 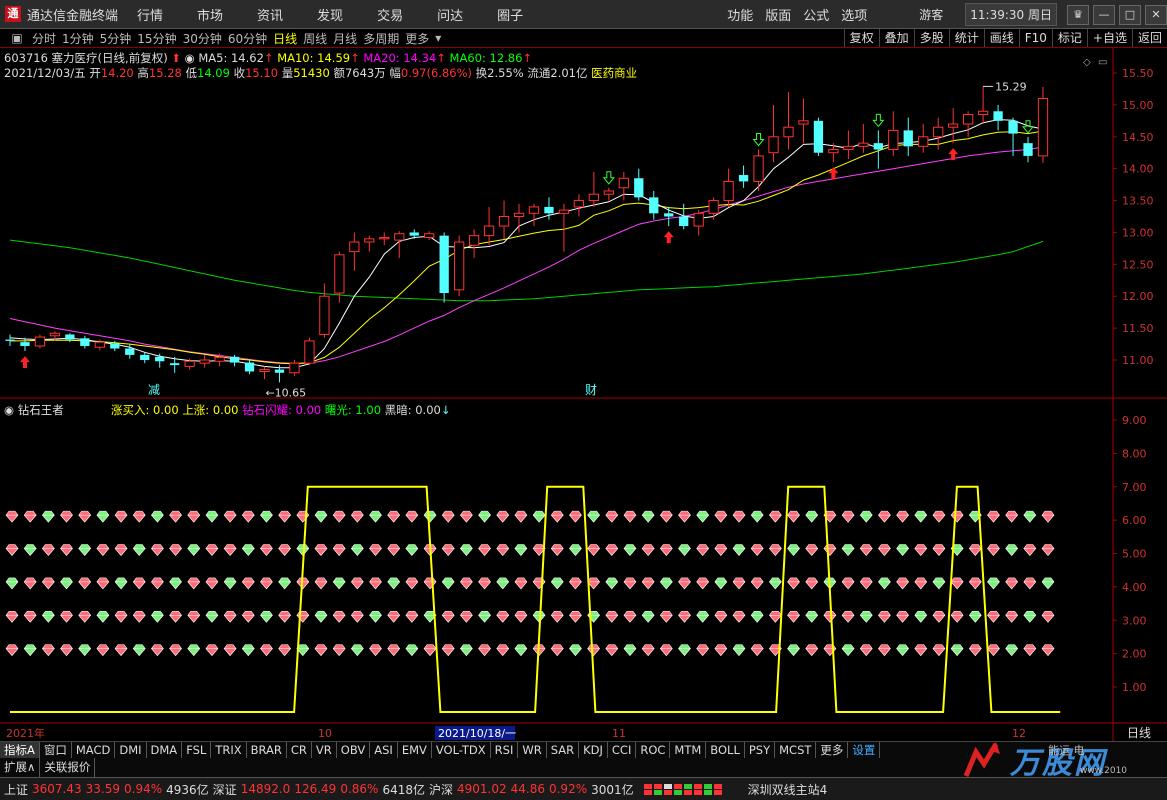 I want to click on period-weekly: 周线, so click(x=315, y=38).